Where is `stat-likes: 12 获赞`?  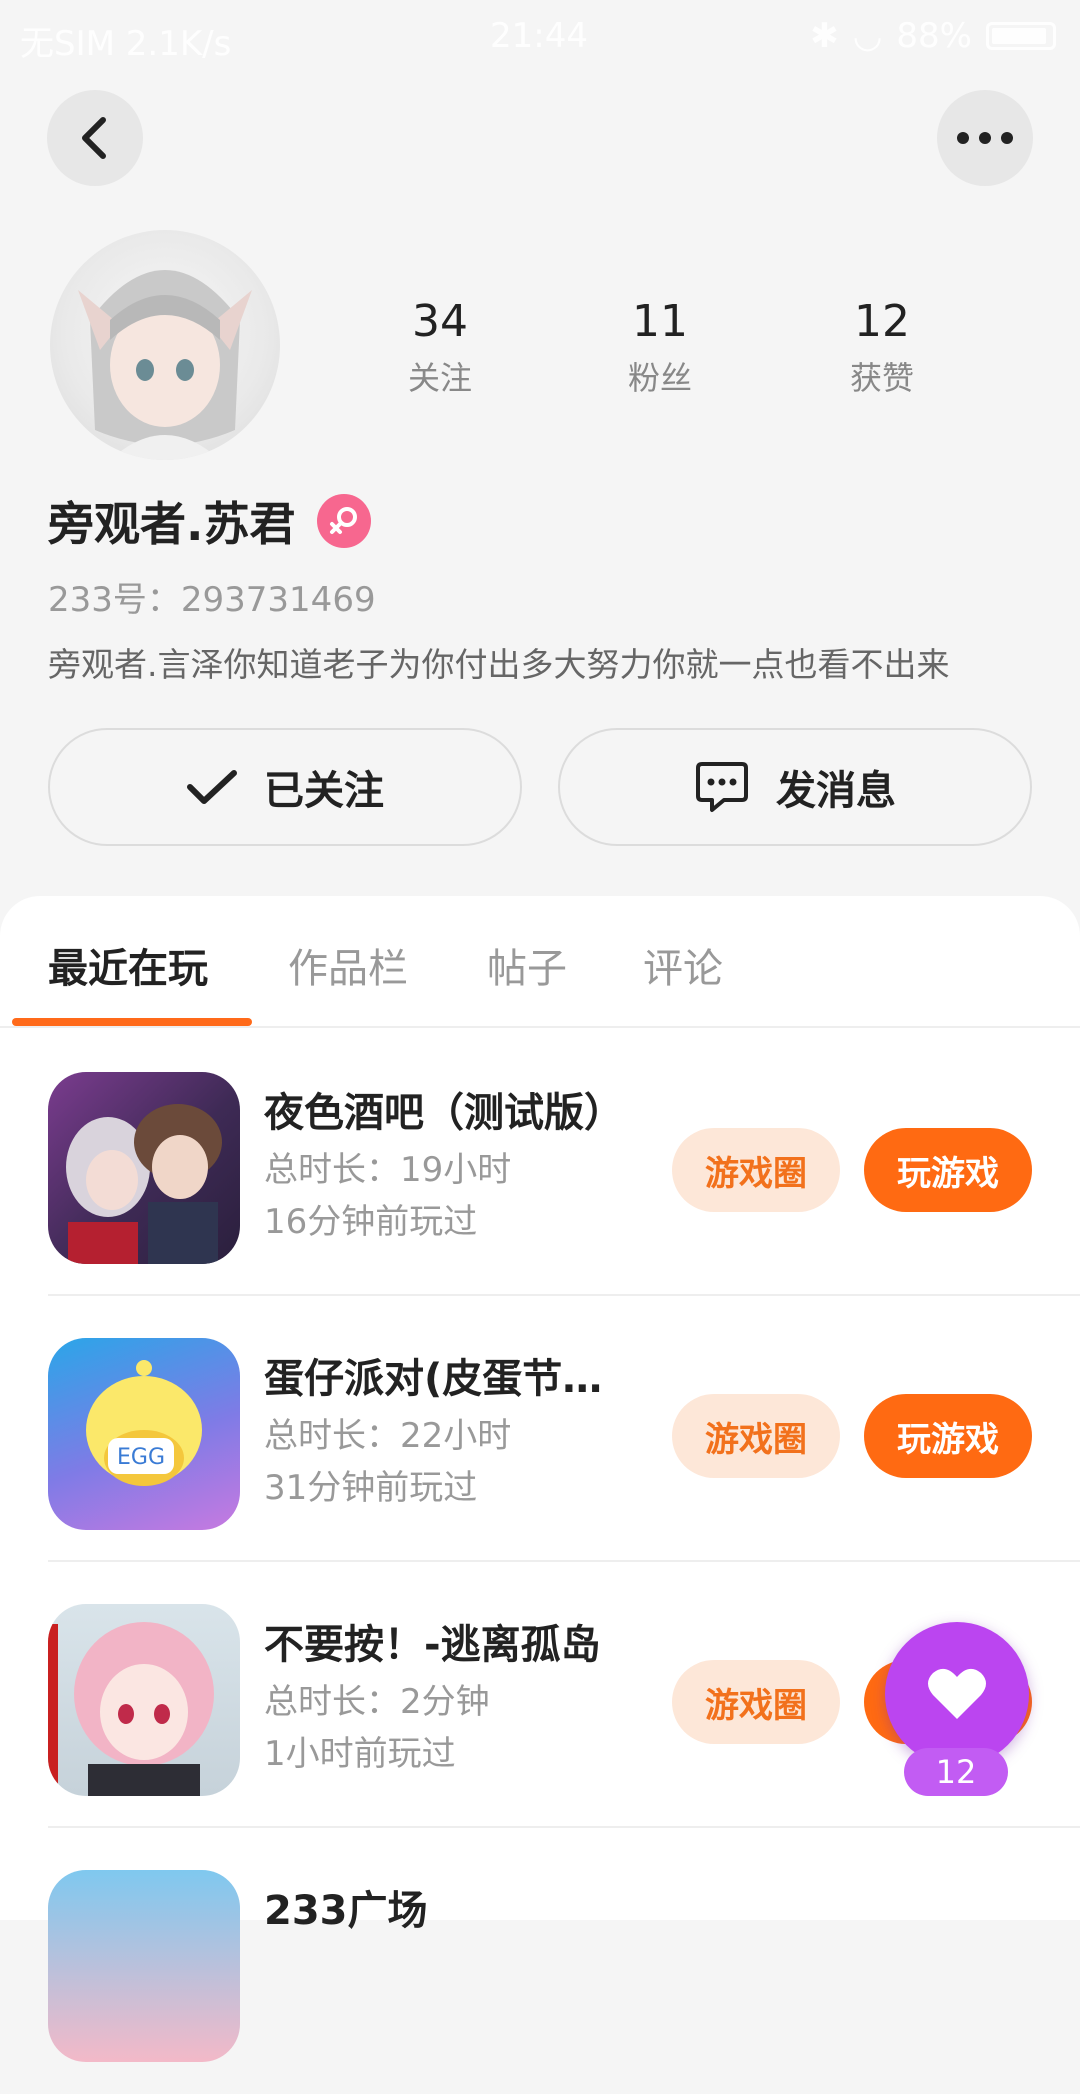
stat-likes: 12 获赞 is located at coordinates (882, 347).